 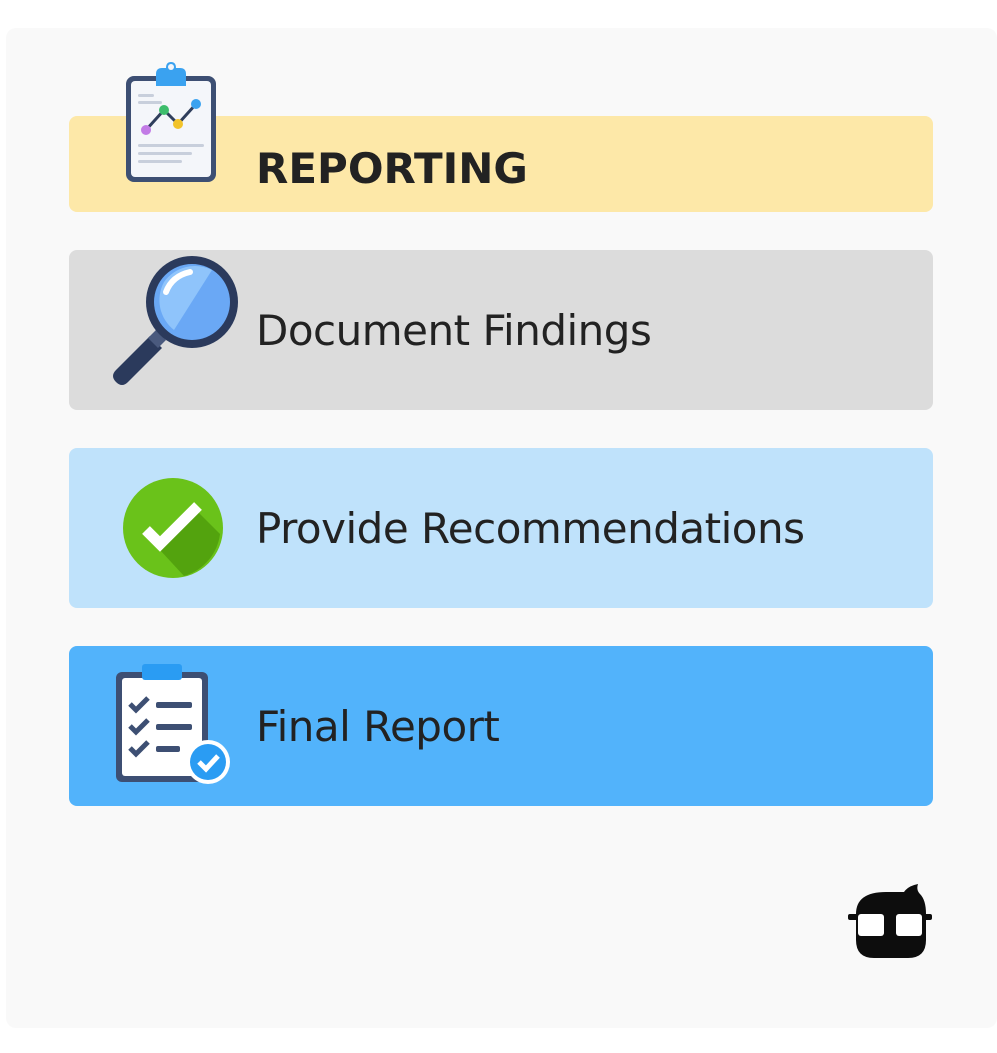 What do you see at coordinates (378, 726) in the screenshot?
I see `step-label: Final Report` at bounding box center [378, 726].